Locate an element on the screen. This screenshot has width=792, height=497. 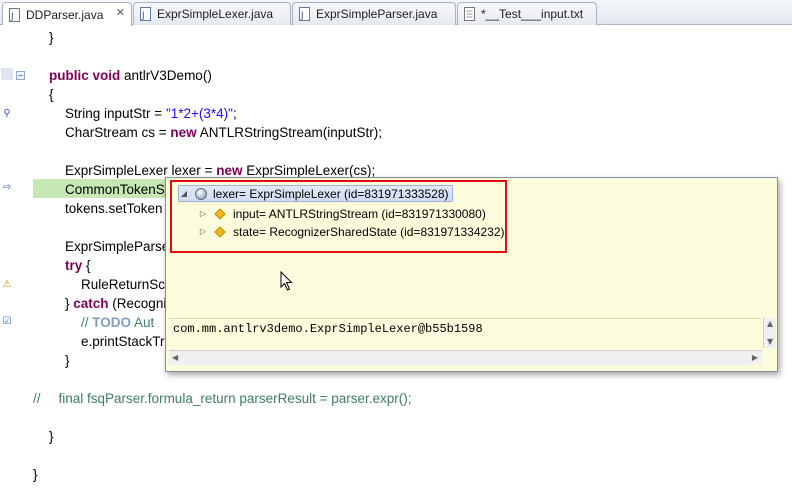
tab-exprsimplelexer: J ExprSimpleLexer.java is located at coordinates (212, 13).